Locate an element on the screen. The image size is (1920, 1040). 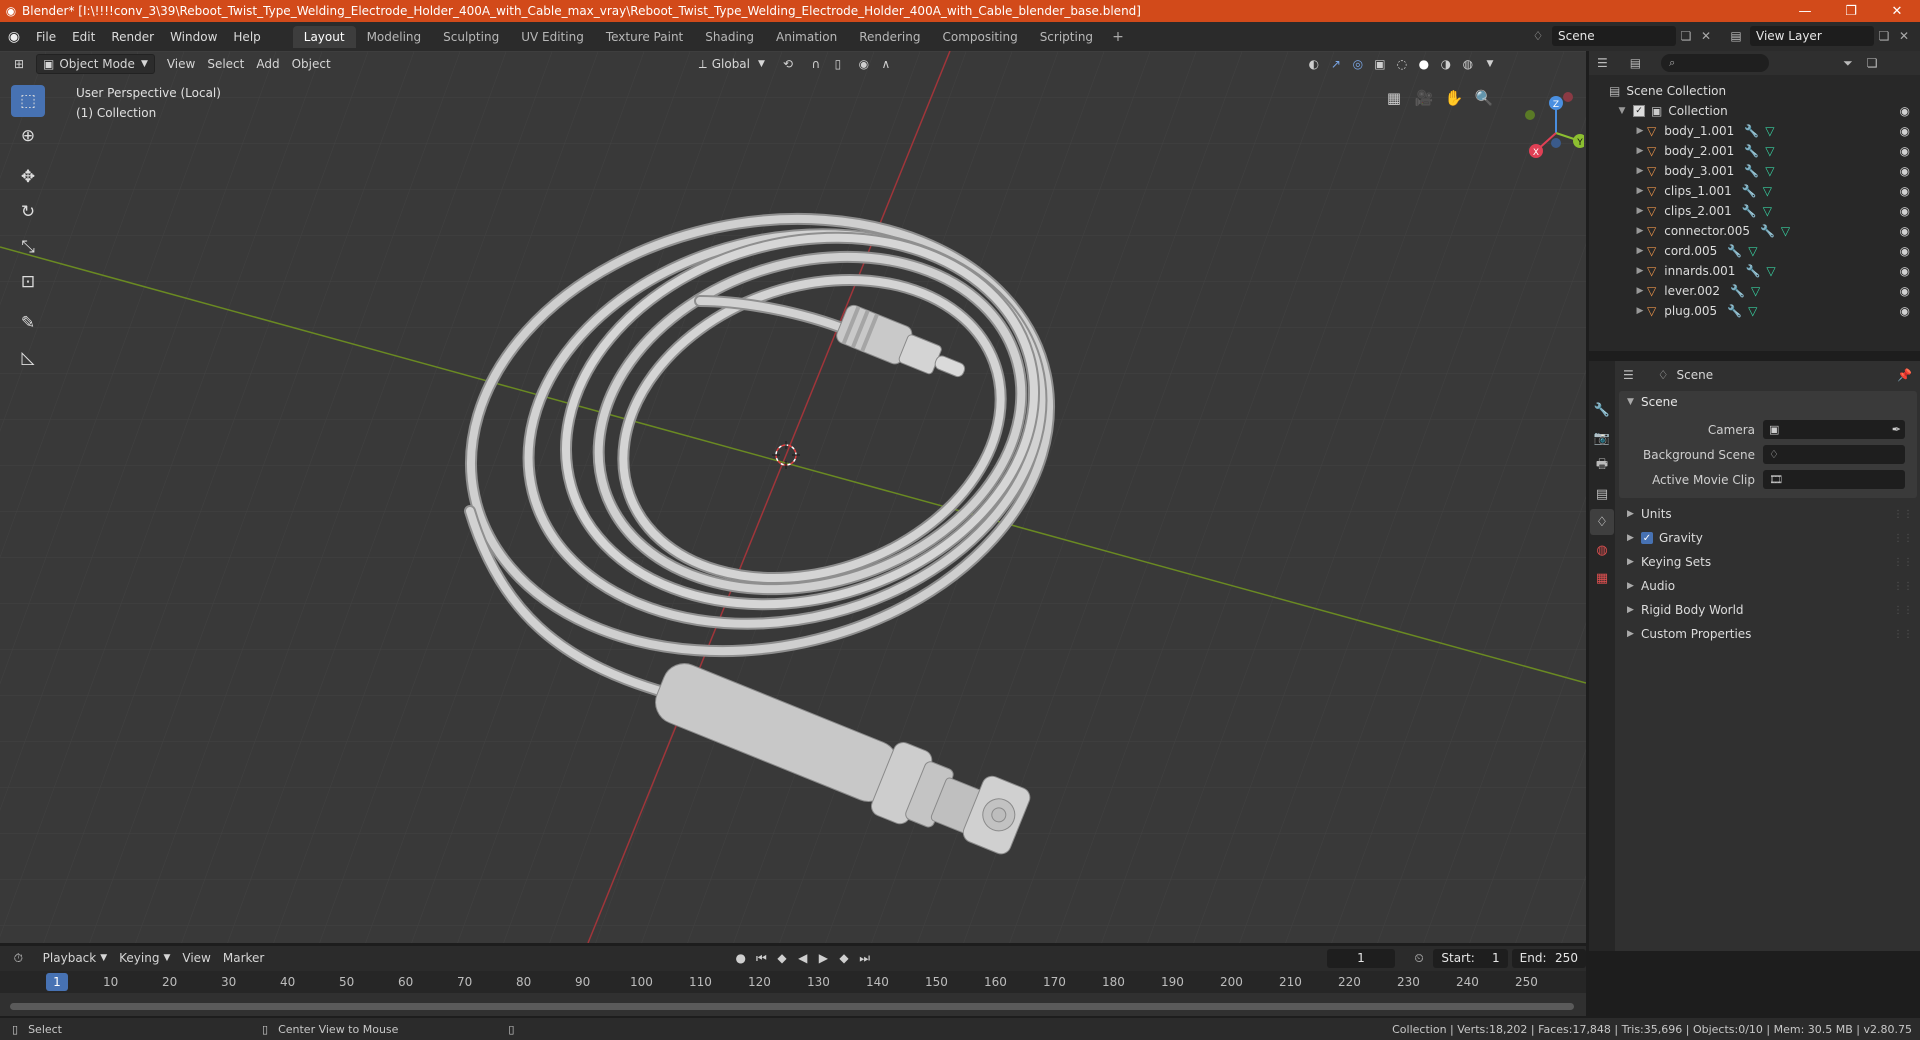
xray-toggle-icon: ▣ is located at coordinates (1380, 64).